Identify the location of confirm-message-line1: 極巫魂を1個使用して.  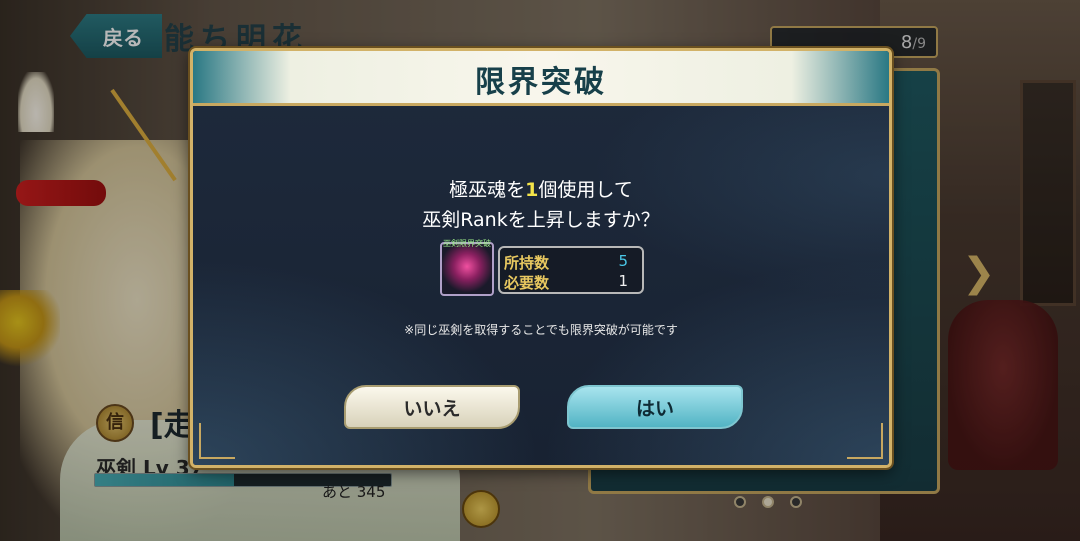
(541, 190).